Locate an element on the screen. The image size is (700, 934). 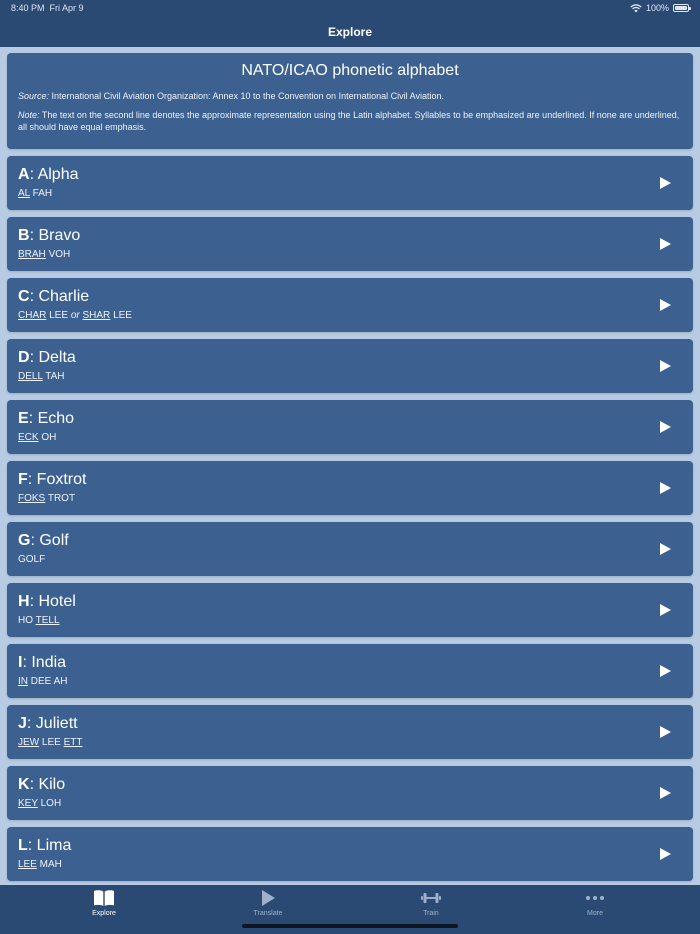
stressed-syllable: DELL is located at coordinates (30, 376).